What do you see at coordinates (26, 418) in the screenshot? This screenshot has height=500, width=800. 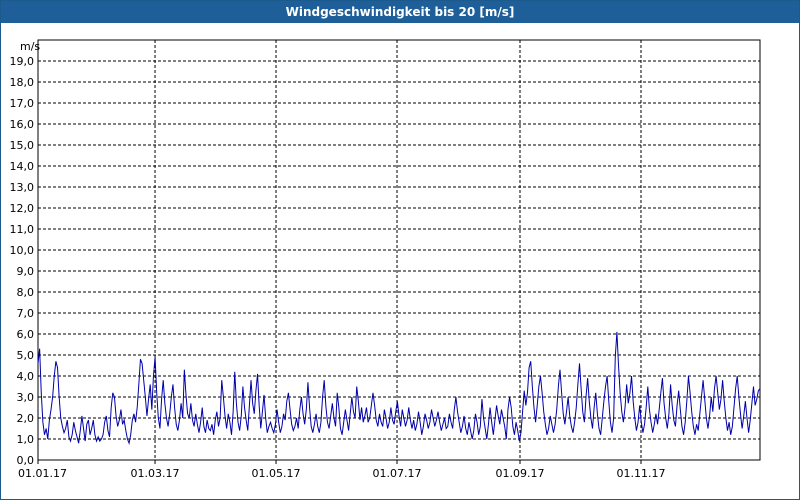 I see `y-tick-label: 2,0` at bounding box center [26, 418].